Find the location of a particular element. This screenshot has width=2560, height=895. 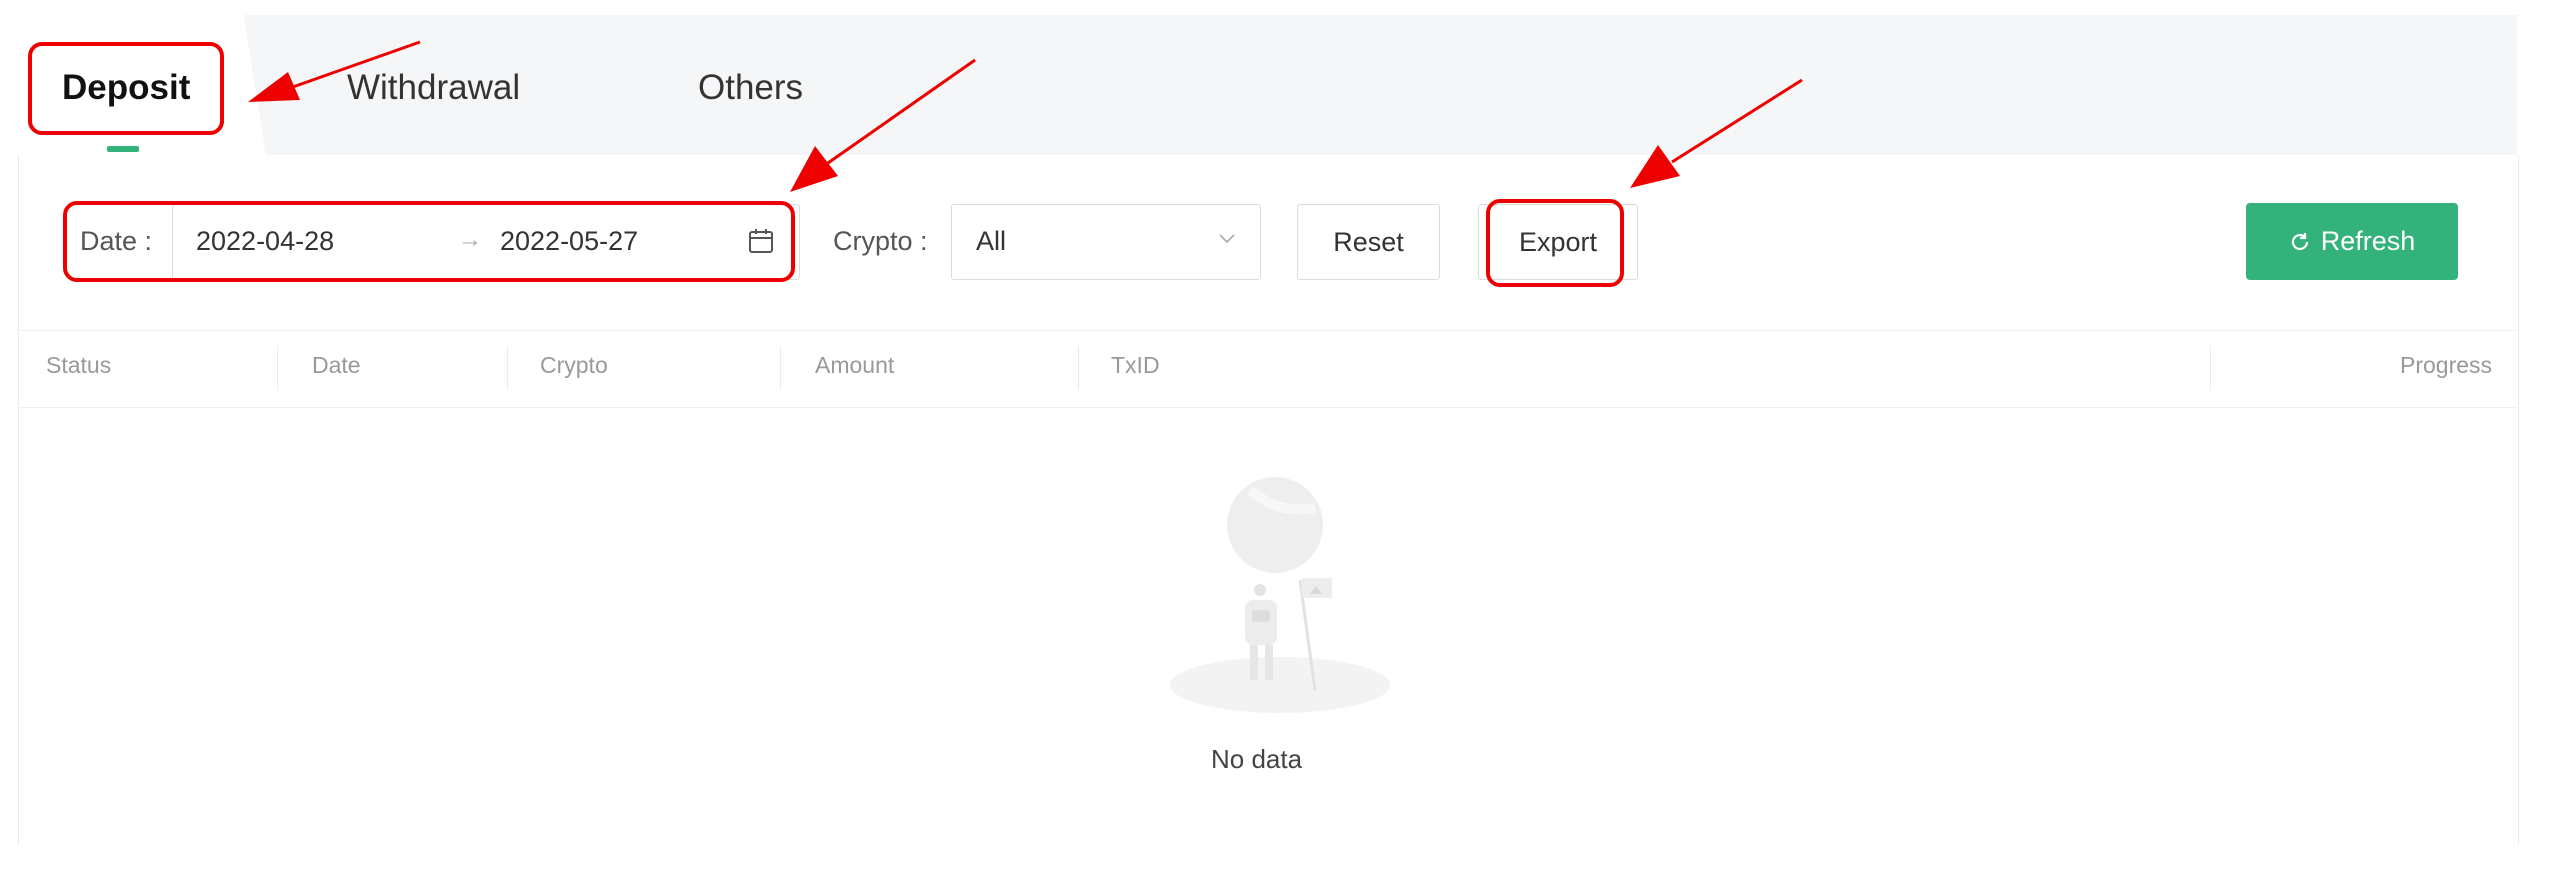

column-txid: TxID is located at coordinates (1135, 365).